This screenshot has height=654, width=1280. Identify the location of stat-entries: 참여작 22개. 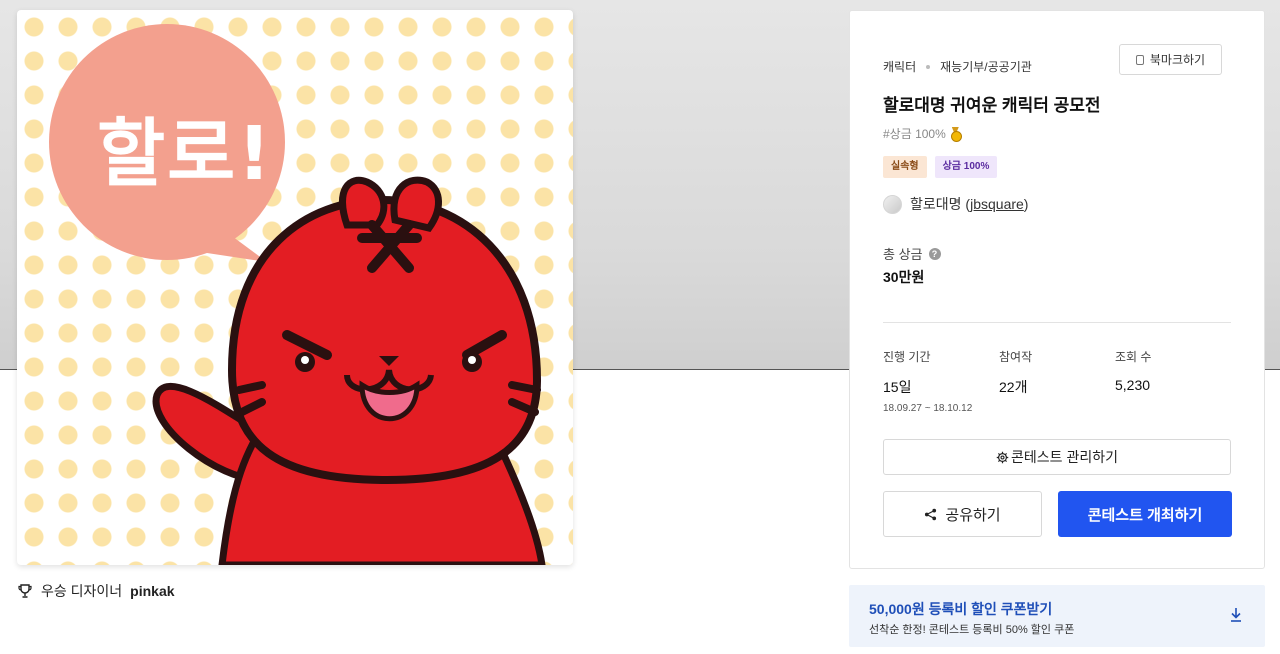
(1057, 381).